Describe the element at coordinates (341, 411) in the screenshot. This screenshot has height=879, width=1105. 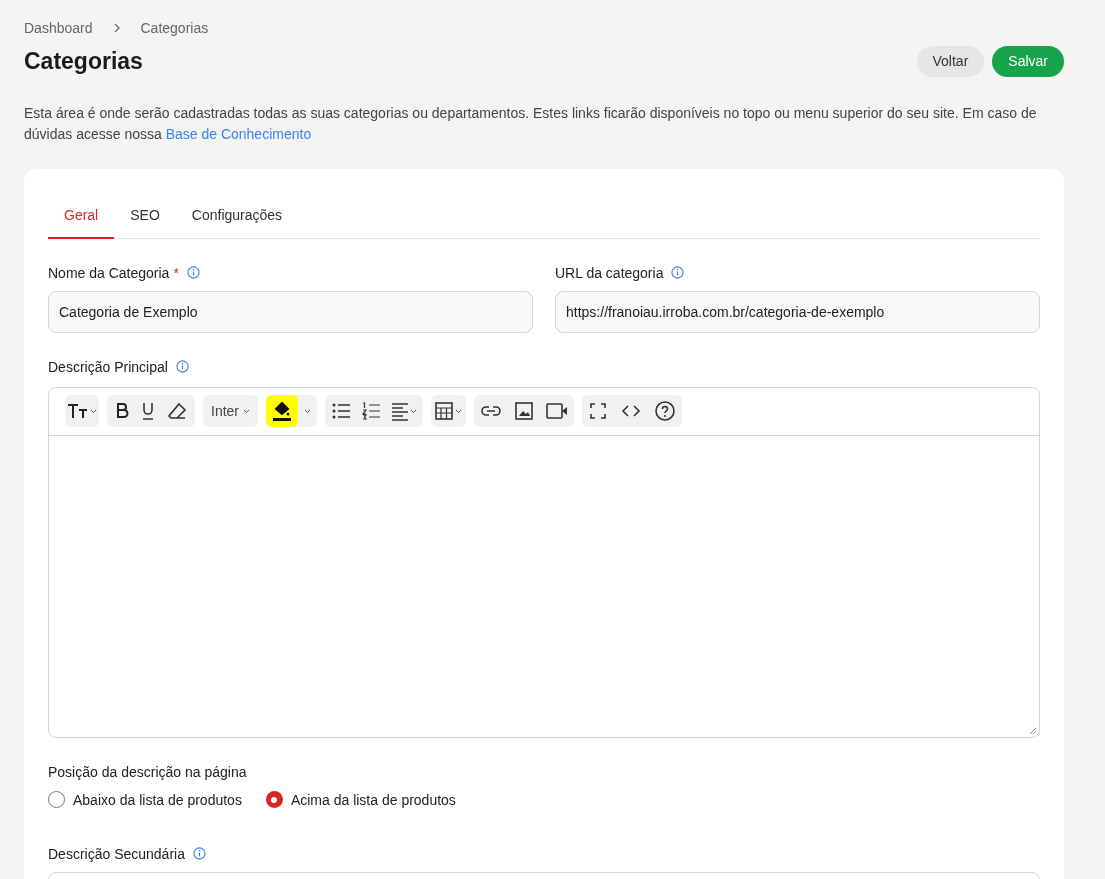
I see `bullet-list-icon` at that location.